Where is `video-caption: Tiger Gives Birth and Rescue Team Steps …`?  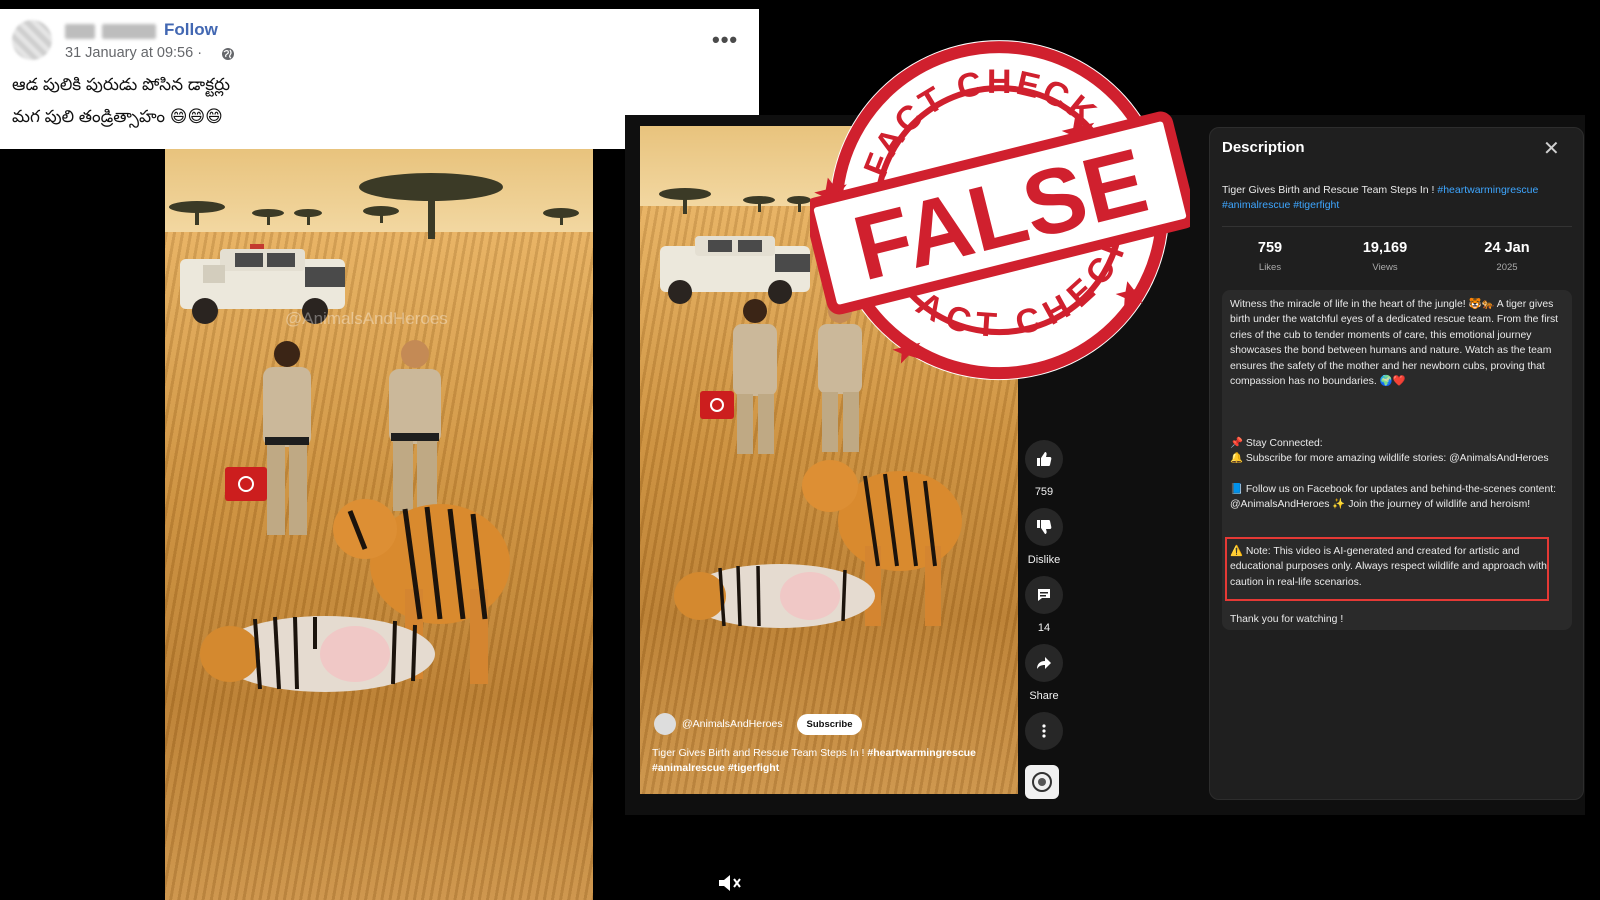
video-caption: Tiger Gives Birth and Rescue Team Steps … is located at coordinates (827, 761).